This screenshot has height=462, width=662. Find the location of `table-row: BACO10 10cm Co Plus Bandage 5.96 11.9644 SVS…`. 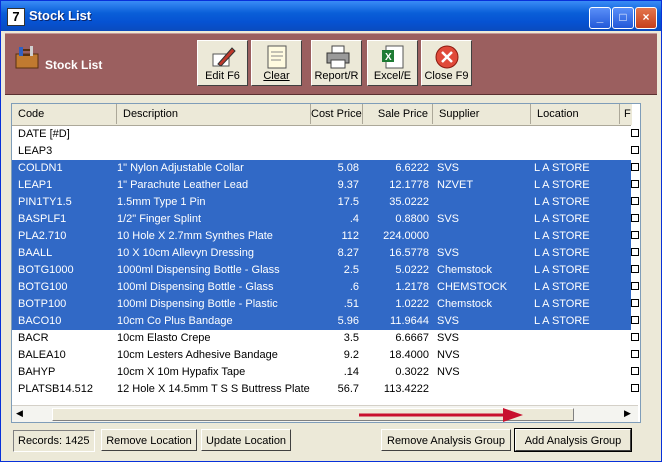

table-row: BACO10 10cm Co Plus Bandage 5.96 11.9644 SVS… is located at coordinates (322, 321).